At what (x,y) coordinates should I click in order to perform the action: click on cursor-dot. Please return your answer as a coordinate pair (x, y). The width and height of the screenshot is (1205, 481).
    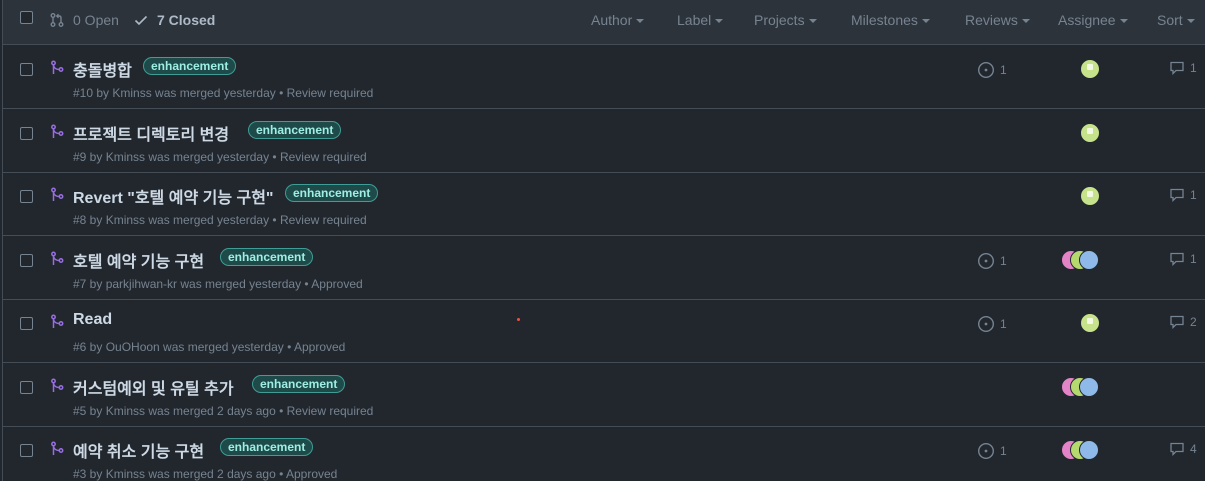
    Looking at the image, I should click on (518, 319).